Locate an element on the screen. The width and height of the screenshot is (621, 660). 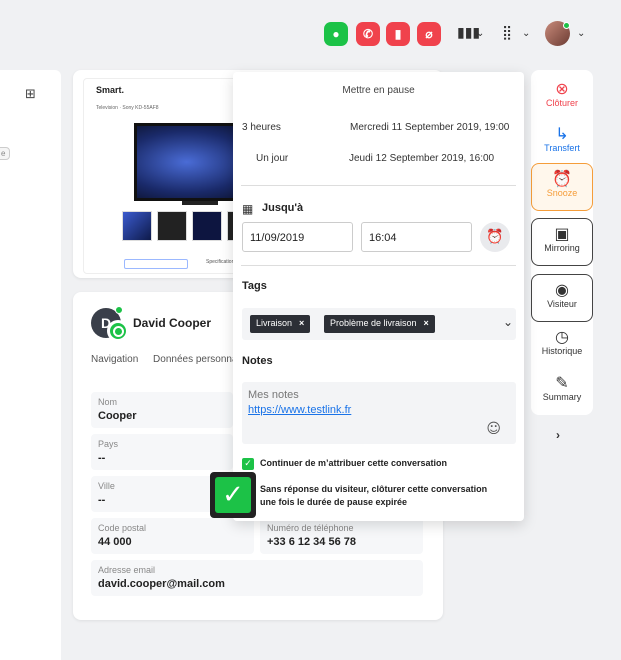
left-badge: e is located at coordinates (5, 153).